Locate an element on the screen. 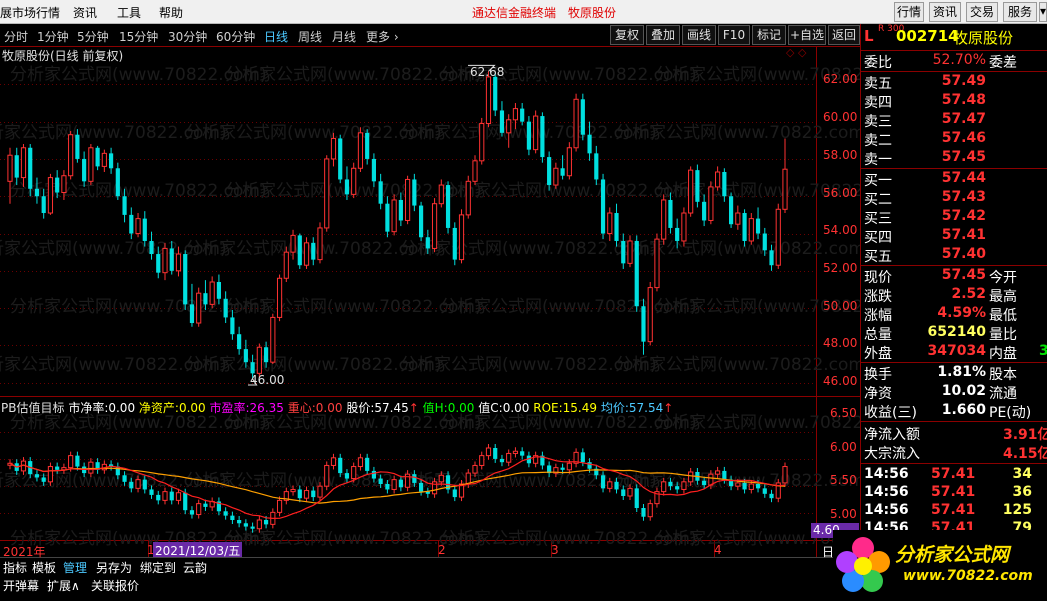 This screenshot has width=1047, height=601. tab-manage: 管理 is located at coordinates (75, 567).